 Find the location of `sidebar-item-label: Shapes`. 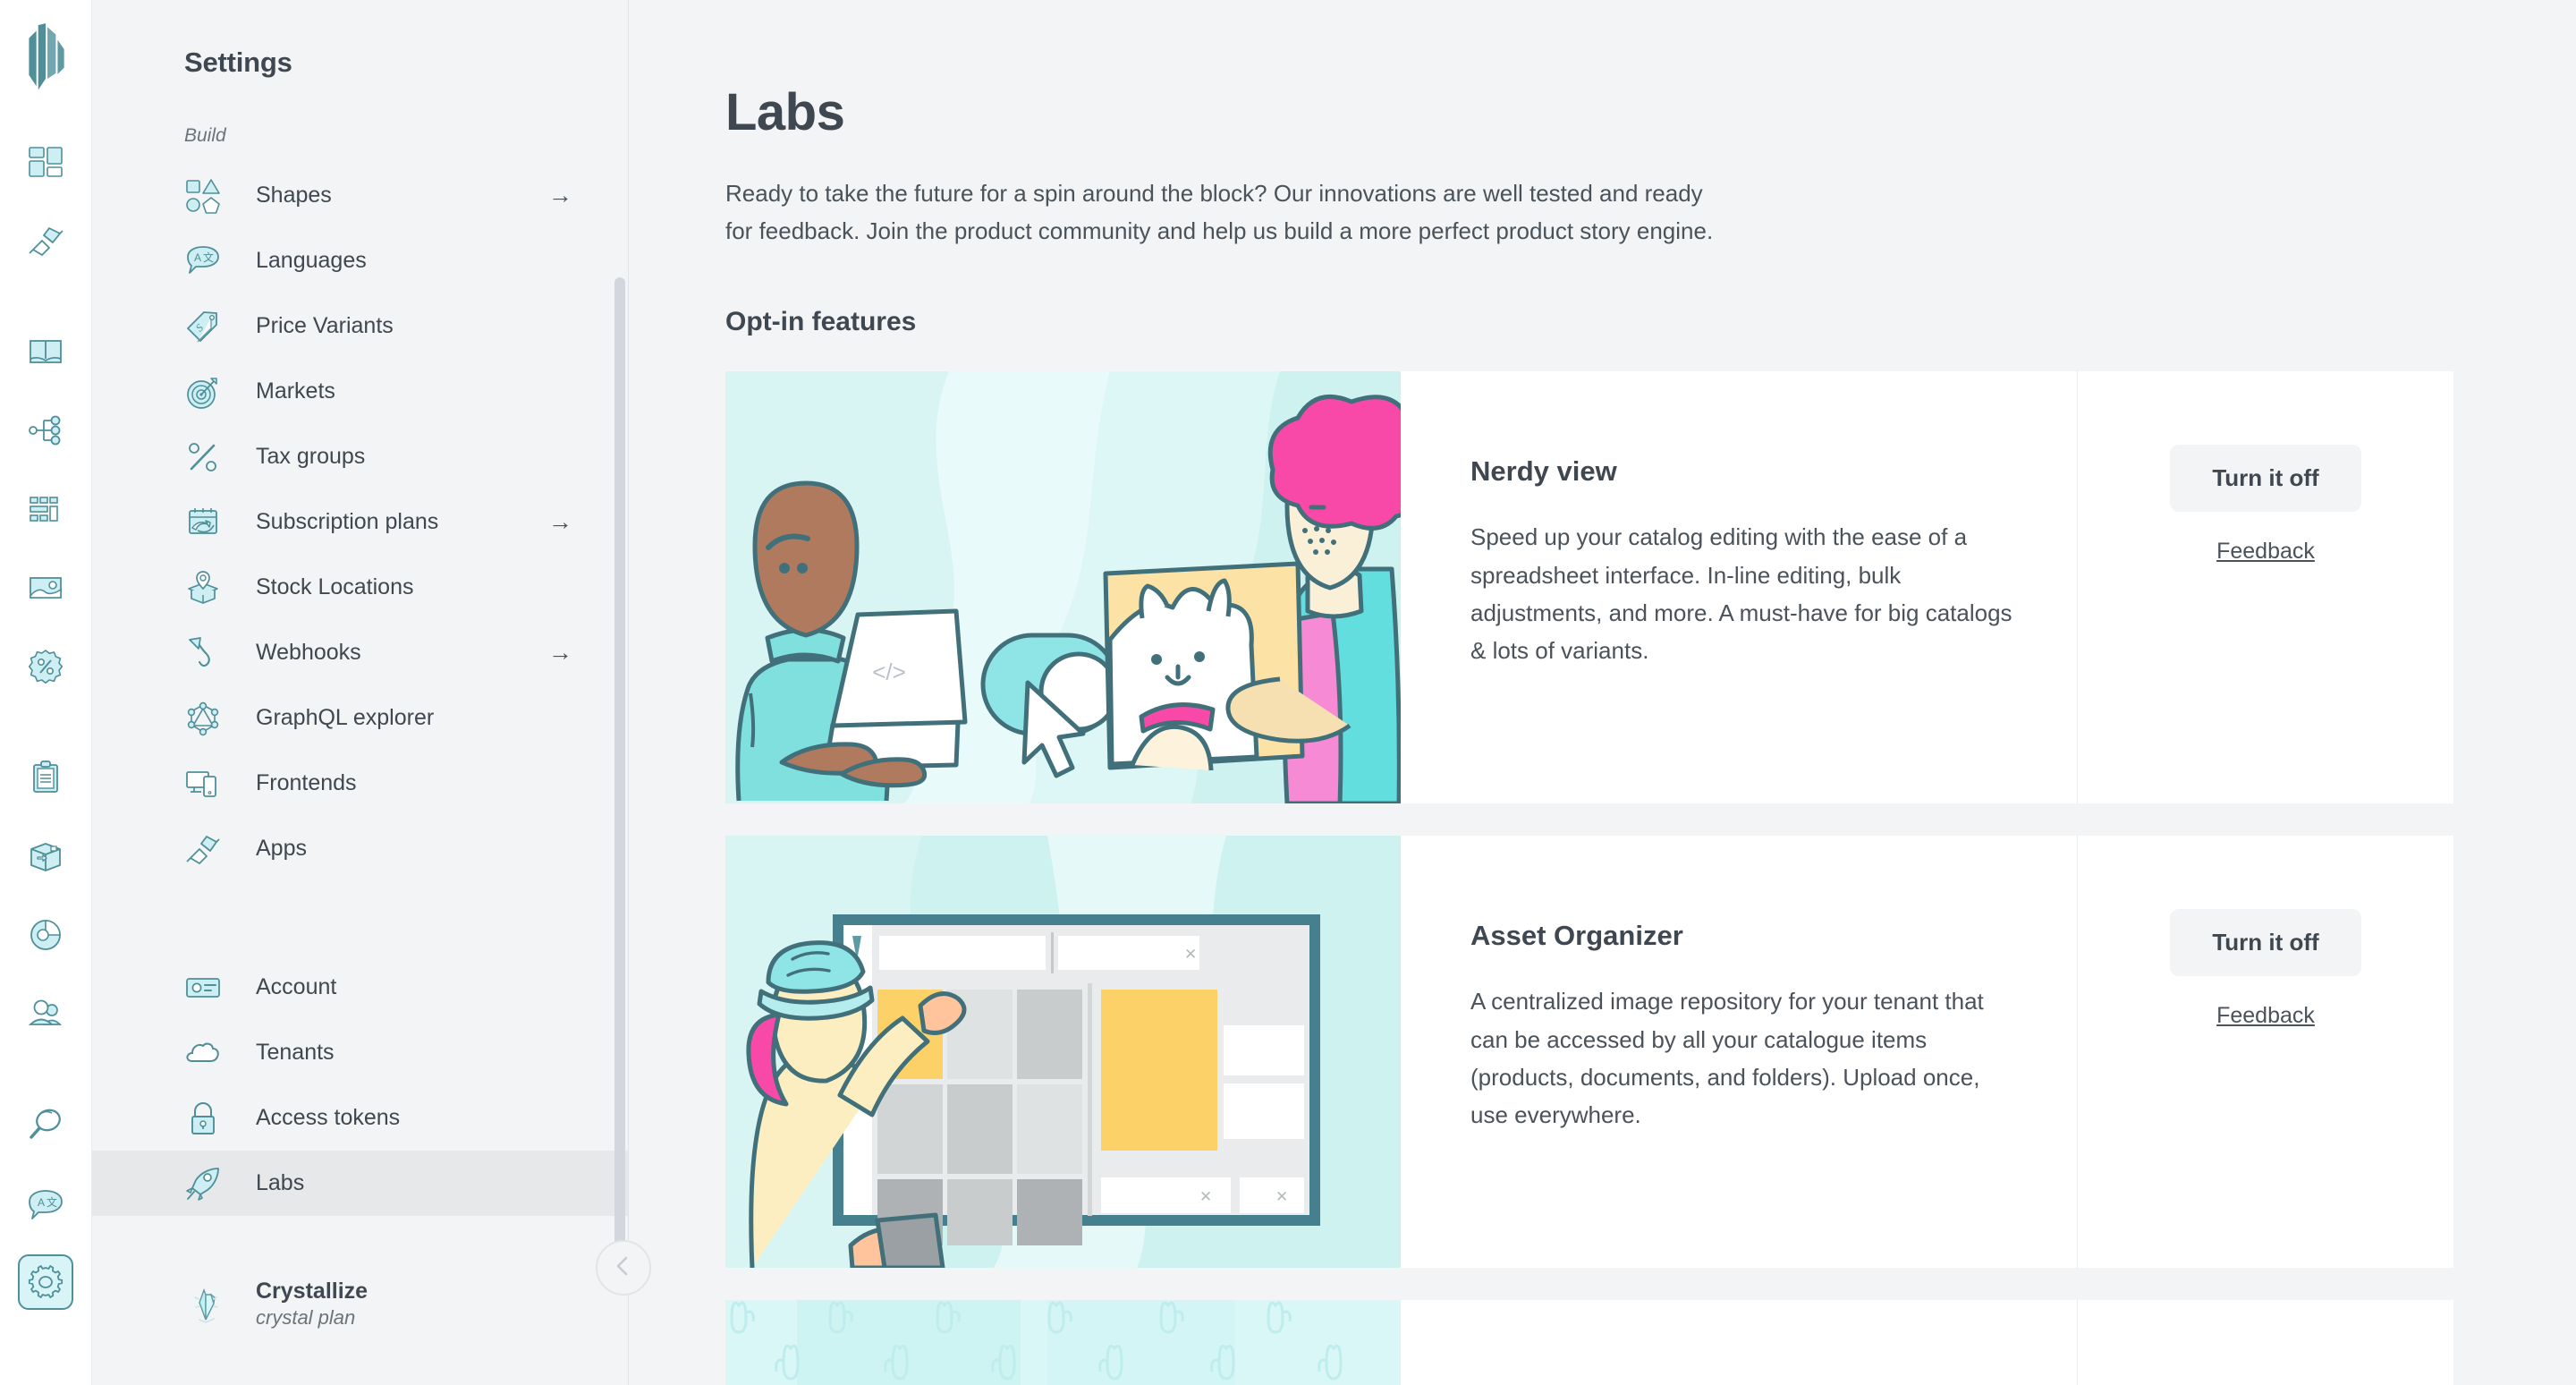

sidebar-item-label: Shapes is located at coordinates (294, 195).